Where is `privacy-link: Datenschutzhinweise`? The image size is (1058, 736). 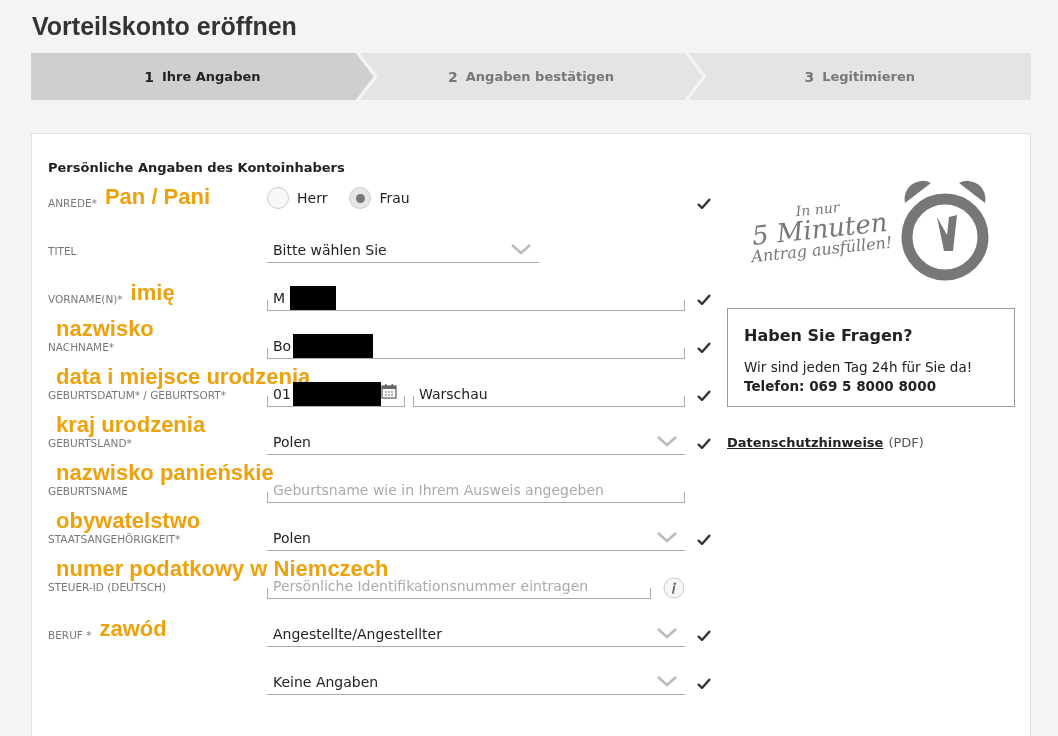 privacy-link: Datenschutzhinweise is located at coordinates (805, 442).